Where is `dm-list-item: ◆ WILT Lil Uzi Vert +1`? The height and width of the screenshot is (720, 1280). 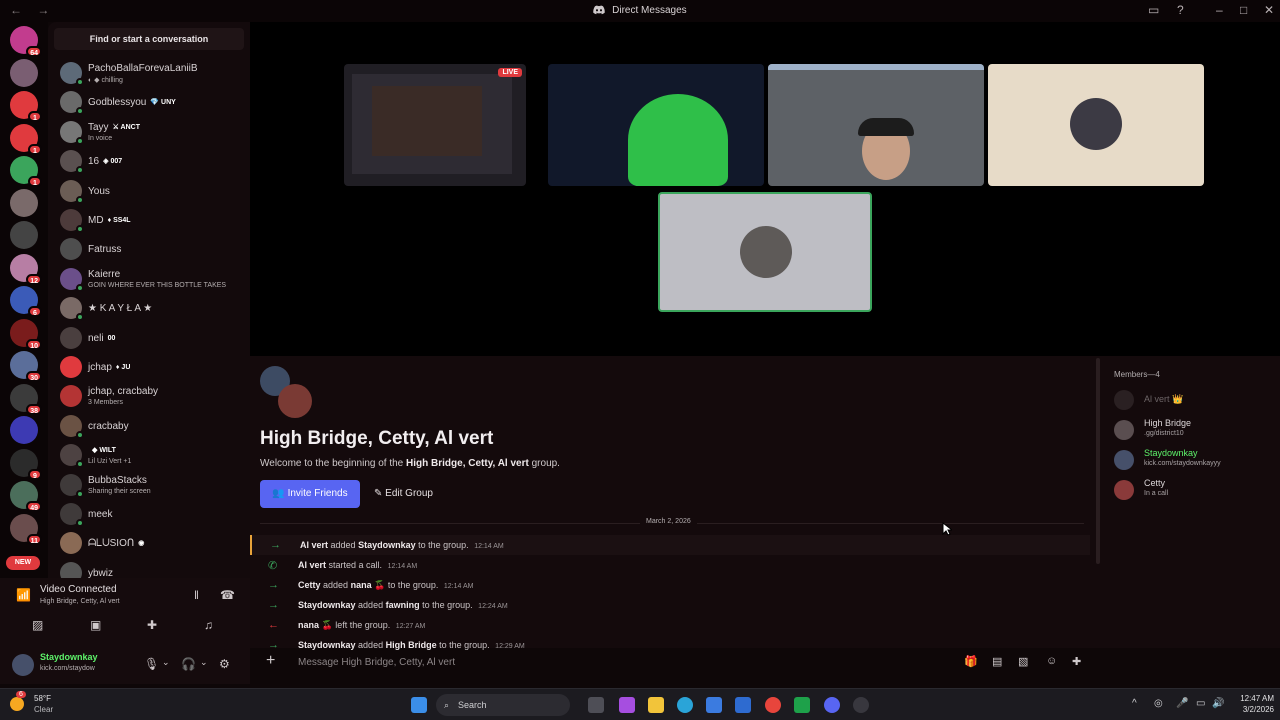 dm-list-item: ◆ WILT Lil Uzi Vert +1 is located at coordinates (153, 456).